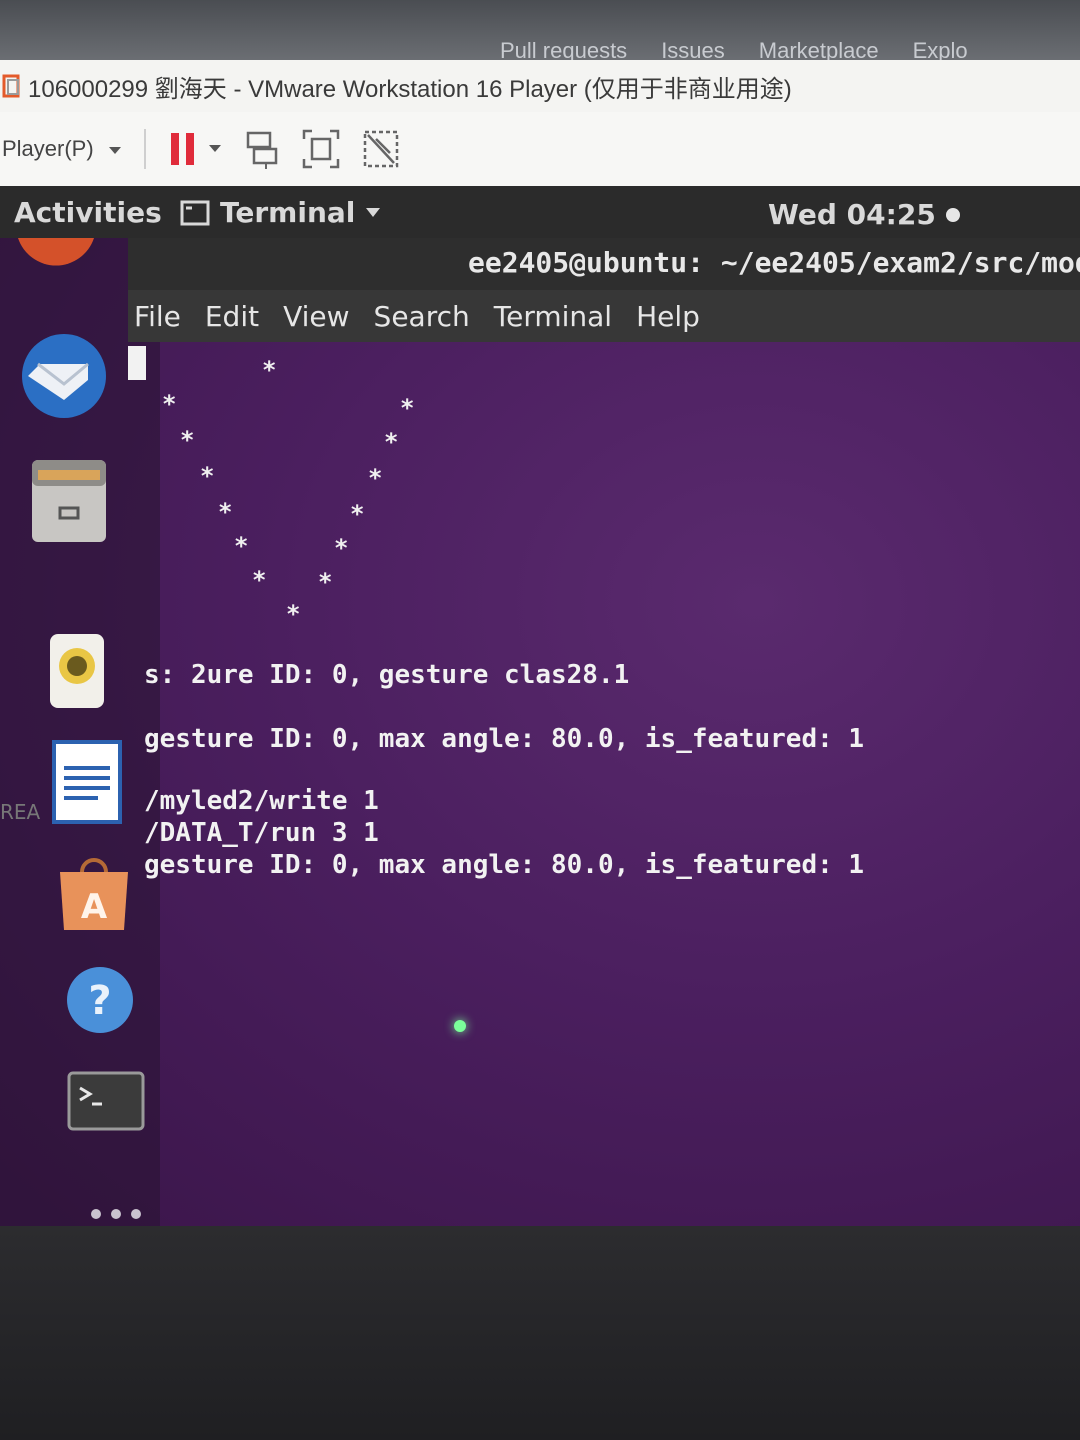 Image resolution: width=1080 pixels, height=1440 pixels. What do you see at coordinates (288, 212) in the screenshot?
I see `app-menu-label: Terminal` at bounding box center [288, 212].